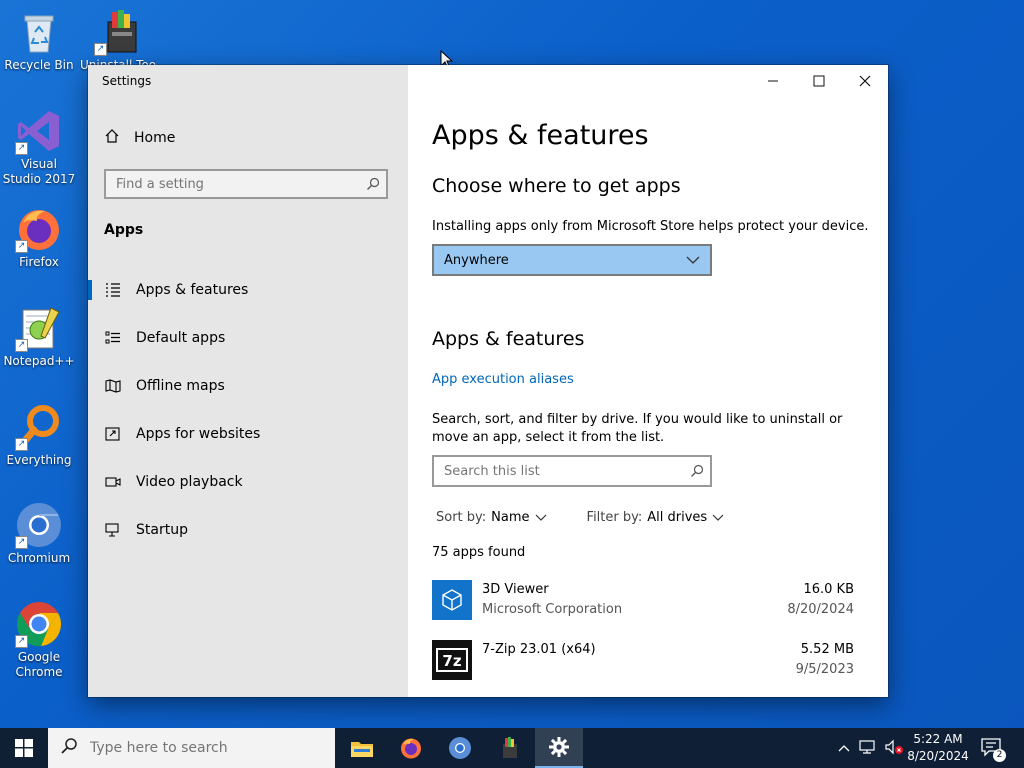  Describe the element at coordinates (362, 748) in the screenshot. I see `taskbar-file-explorer` at that location.